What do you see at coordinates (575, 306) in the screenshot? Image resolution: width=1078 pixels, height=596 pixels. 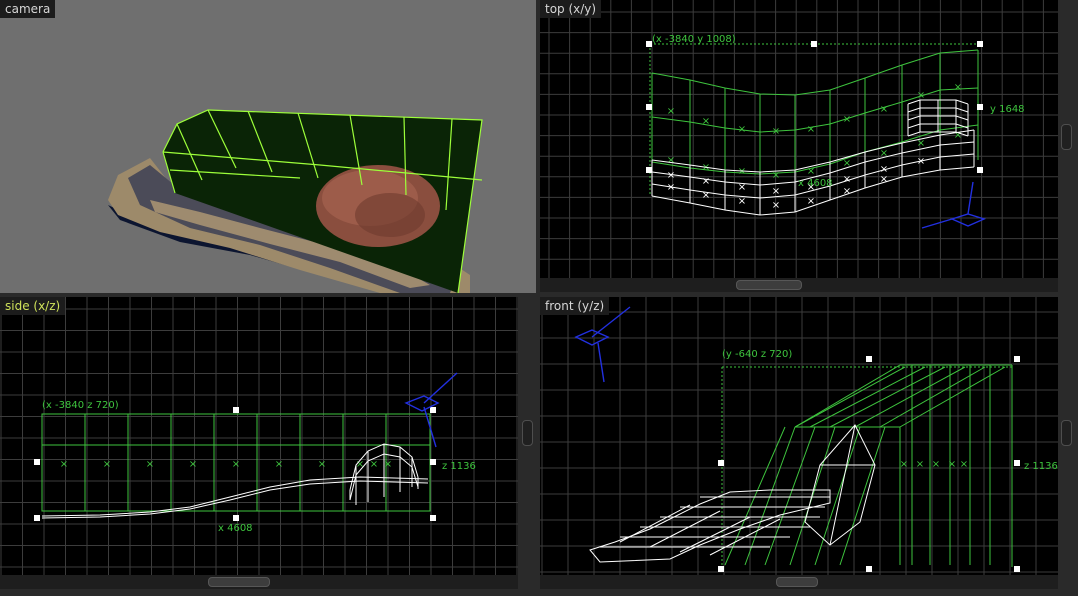 I see `front-viewport-label: front (y/z)` at bounding box center [575, 306].